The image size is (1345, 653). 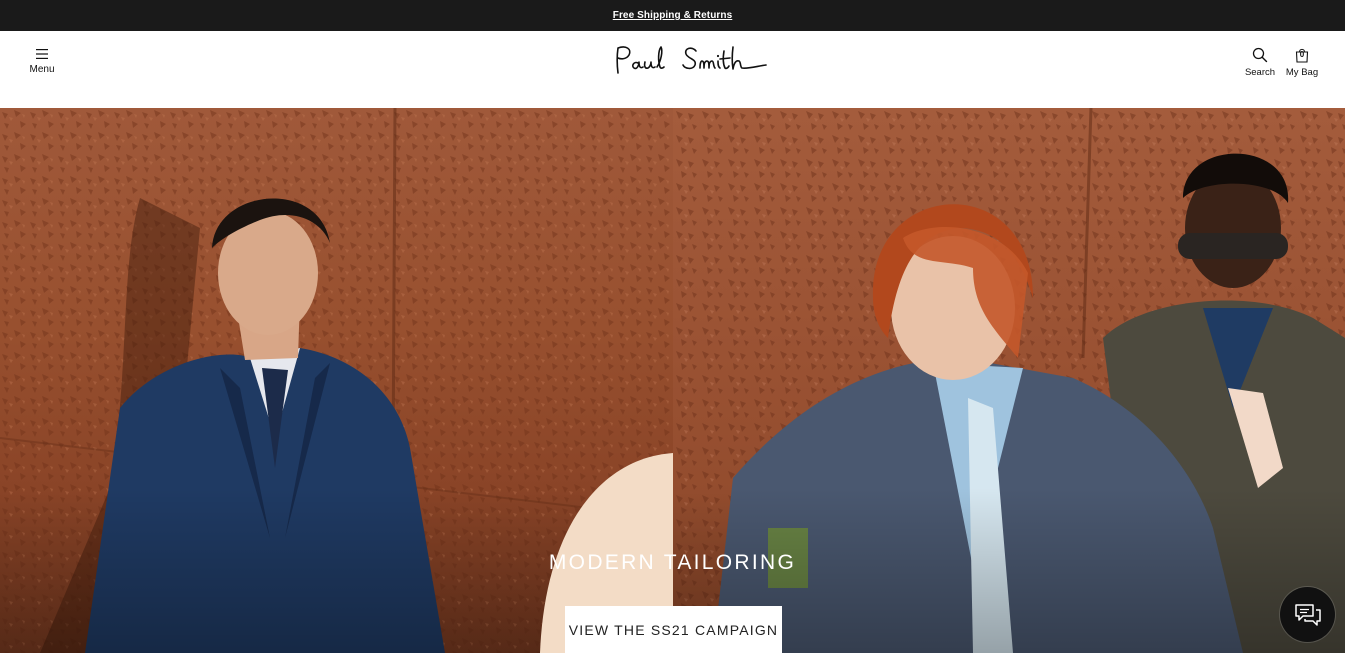 I want to click on paul-smith-logo, so click(x=690, y=60).